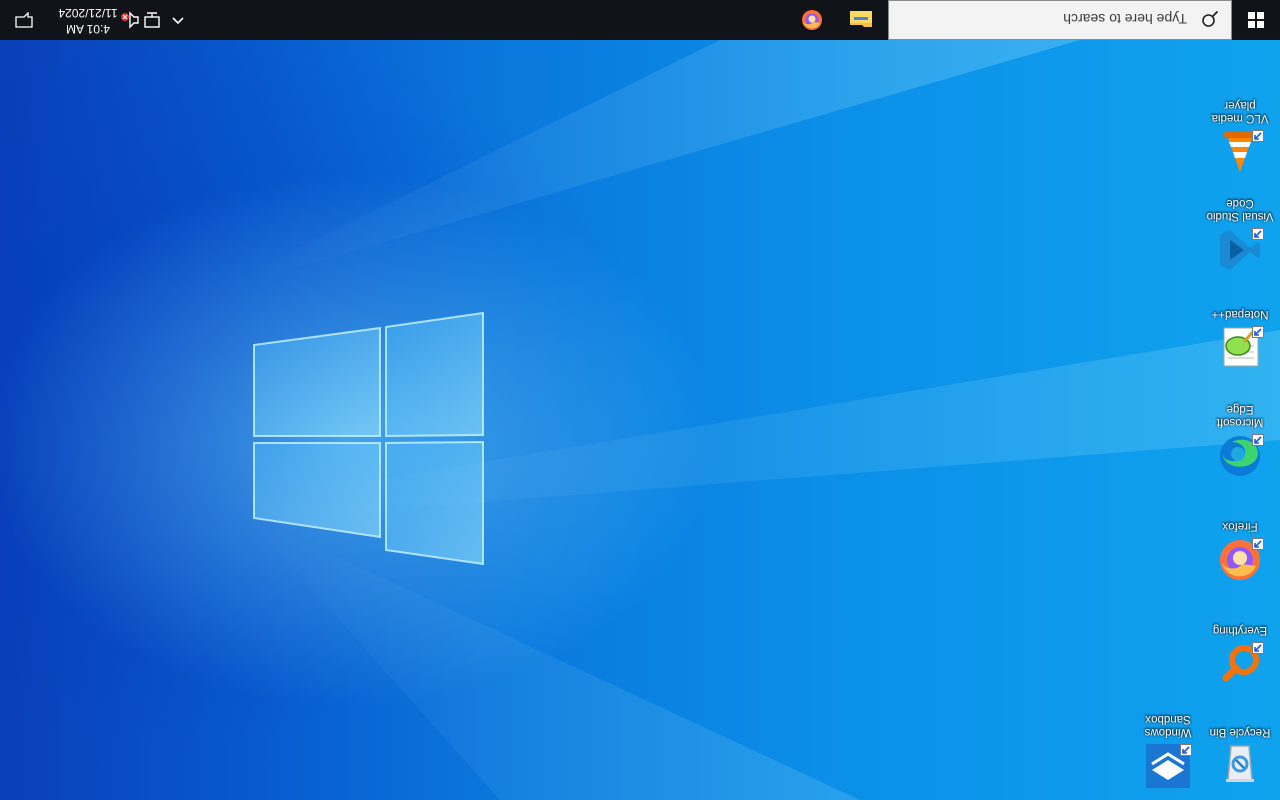 Image resolution: width=1280 pixels, height=800 pixels. What do you see at coordinates (1240, 314) in the screenshot?
I see `desktop-icon-label: Notepad++` at bounding box center [1240, 314].